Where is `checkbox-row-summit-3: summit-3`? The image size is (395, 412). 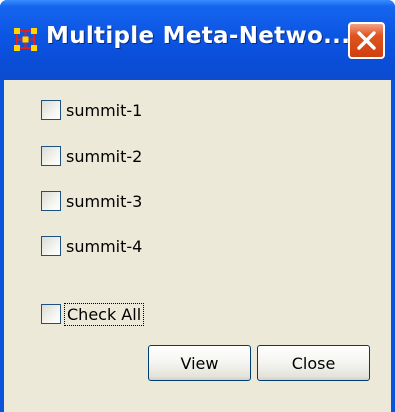
checkbox-row-summit-3: summit-3 is located at coordinates (91, 201).